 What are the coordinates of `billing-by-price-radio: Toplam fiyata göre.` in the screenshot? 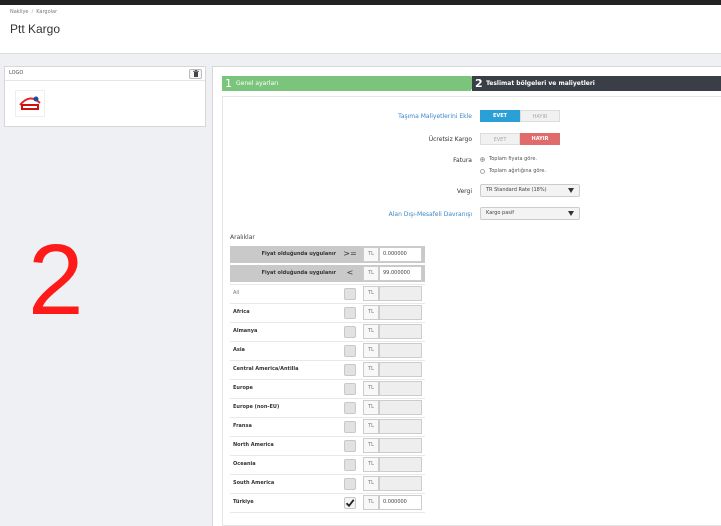 It's located at (508, 159).